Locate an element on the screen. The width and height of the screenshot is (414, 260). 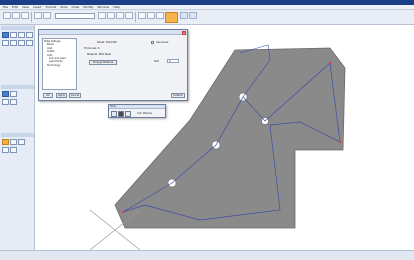
select-icon is located at coordinates (142, 15).